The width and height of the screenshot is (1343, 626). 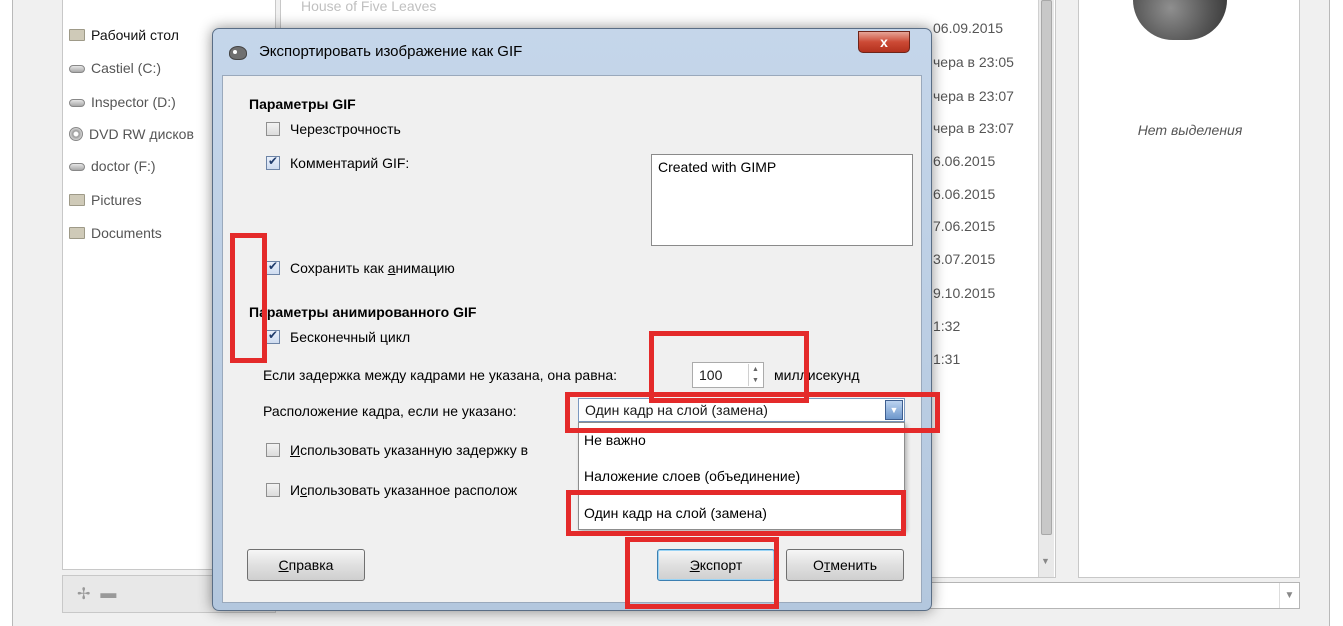 I want to click on file-modified: 1:32, so click(x=947, y=326).